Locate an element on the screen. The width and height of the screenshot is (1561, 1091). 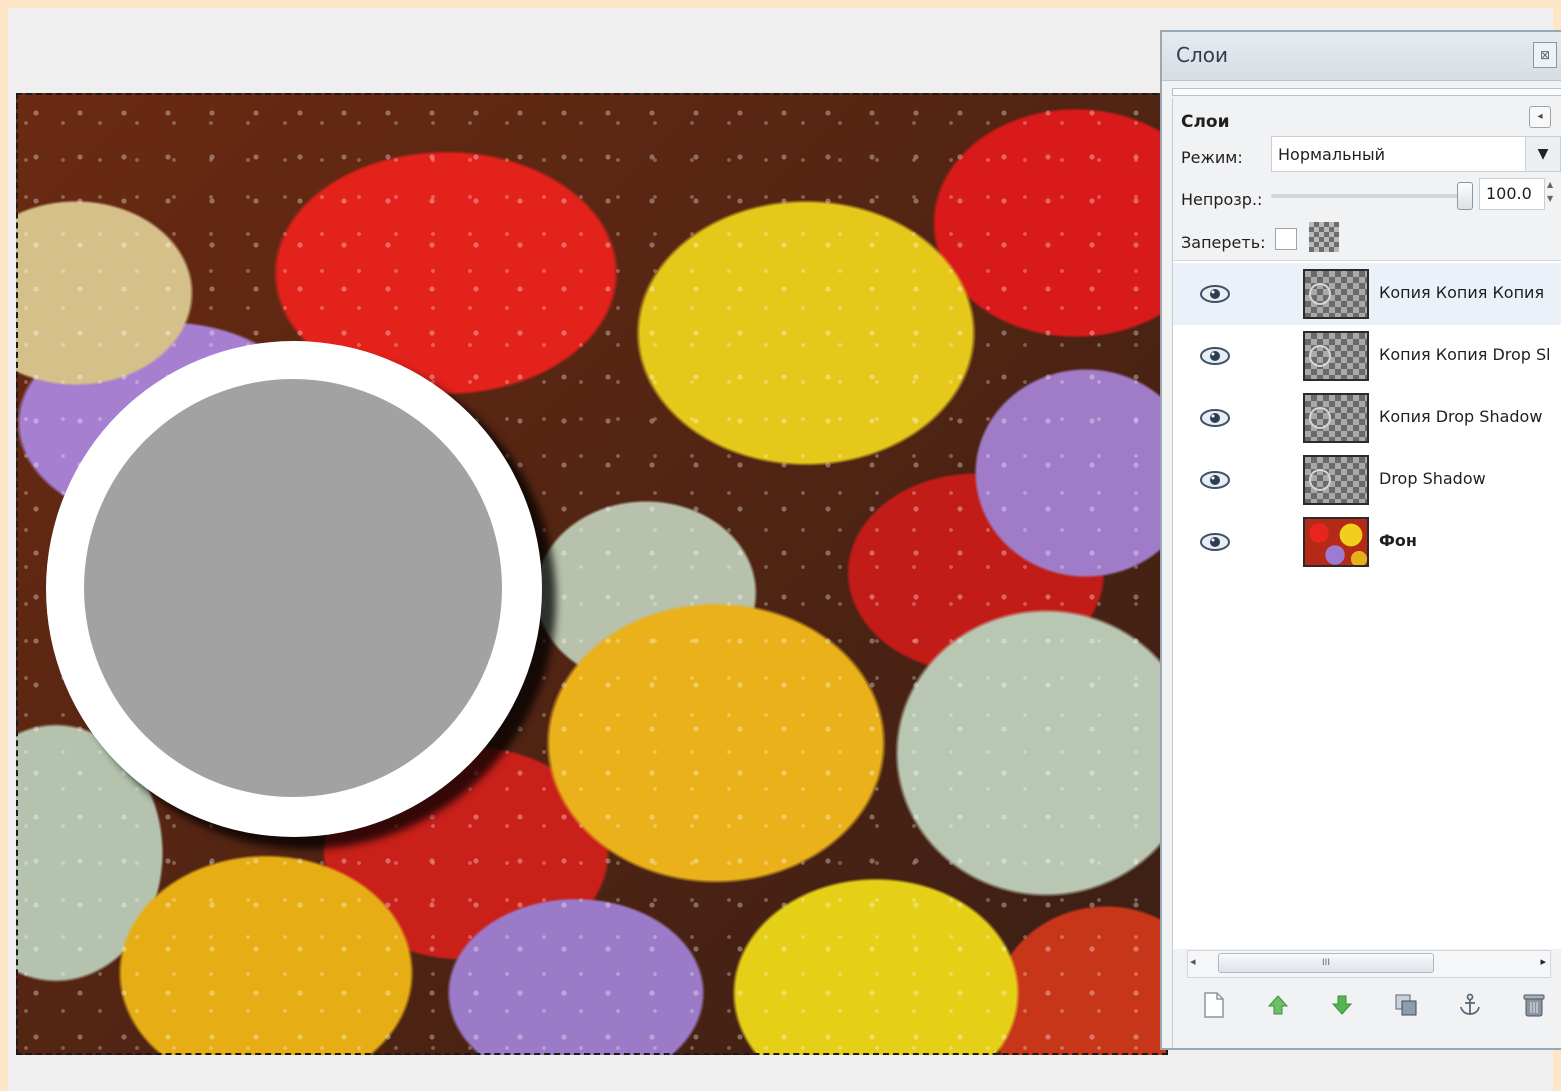
gray-circle is located at coordinates (293, 588).